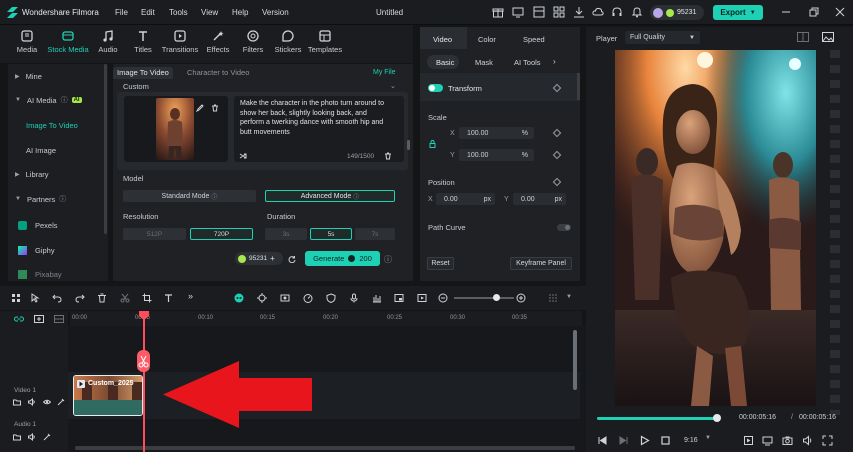  What do you see at coordinates (272, 258) in the screenshot?
I see `add-credits-icon: +` at bounding box center [272, 258].